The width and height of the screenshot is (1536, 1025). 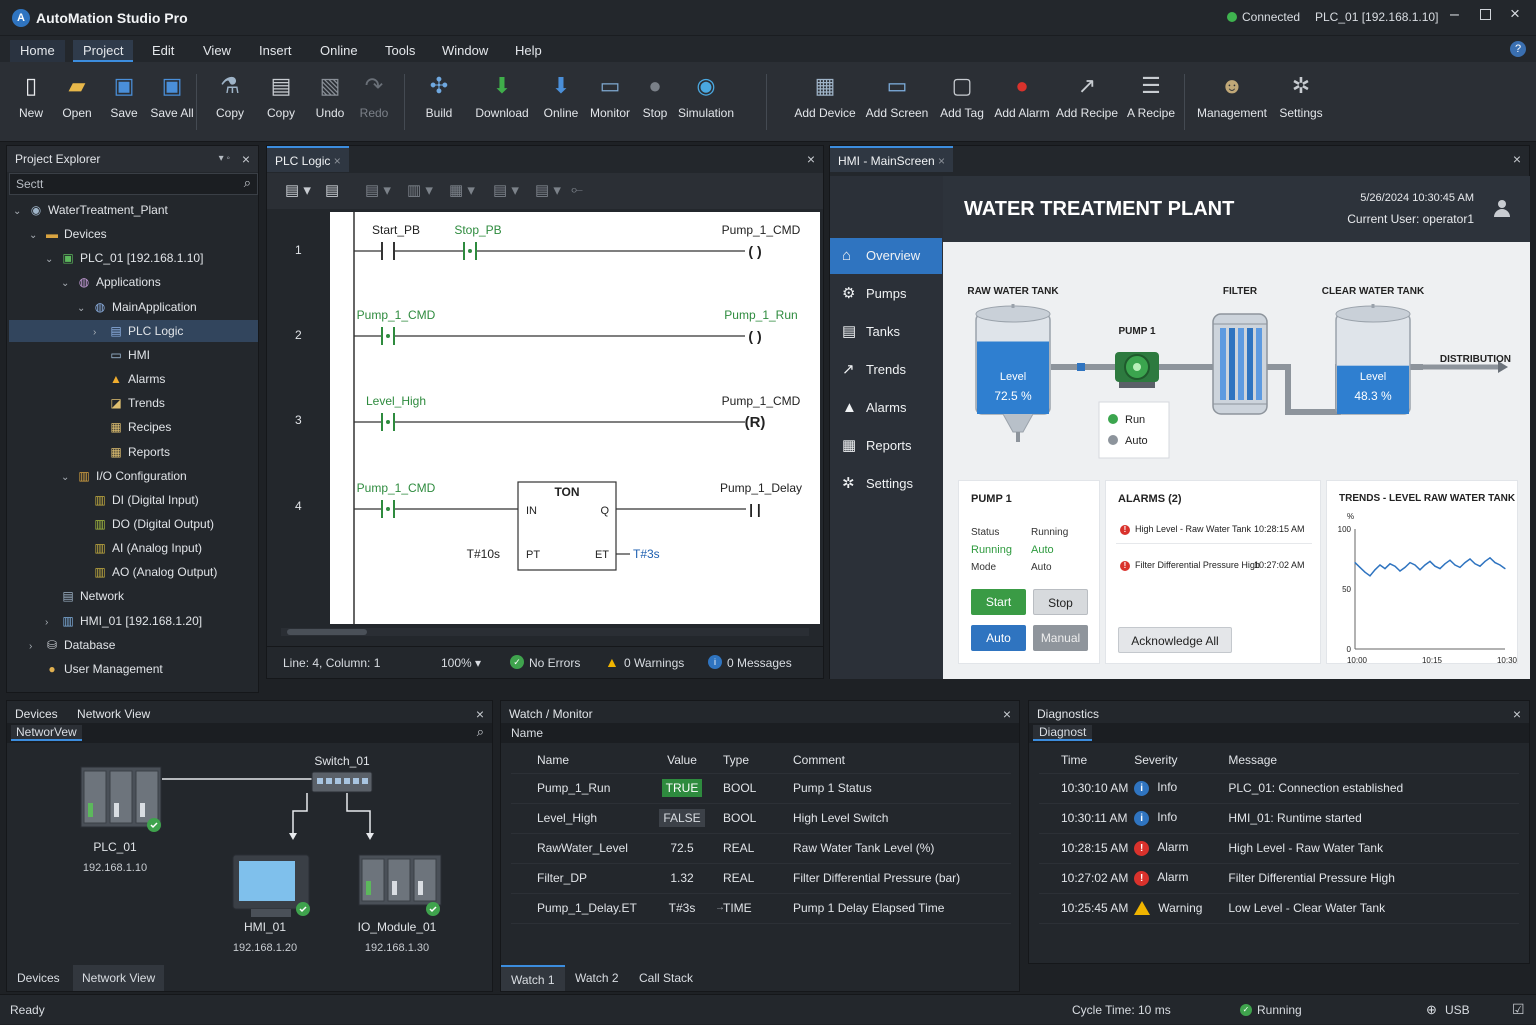 What do you see at coordinates (37, 51) in the screenshot?
I see `menu-home: Home` at bounding box center [37, 51].